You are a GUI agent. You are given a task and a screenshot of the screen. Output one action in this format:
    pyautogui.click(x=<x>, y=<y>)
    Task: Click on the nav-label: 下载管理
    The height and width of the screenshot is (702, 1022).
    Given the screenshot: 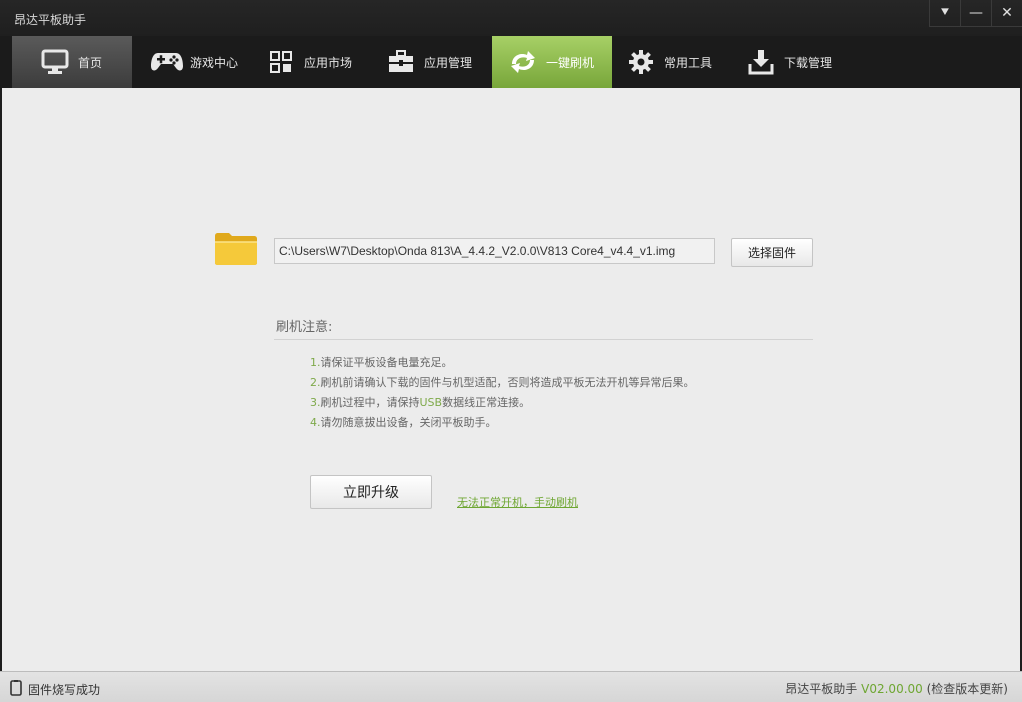 What is the action you would take?
    pyautogui.click(x=808, y=62)
    